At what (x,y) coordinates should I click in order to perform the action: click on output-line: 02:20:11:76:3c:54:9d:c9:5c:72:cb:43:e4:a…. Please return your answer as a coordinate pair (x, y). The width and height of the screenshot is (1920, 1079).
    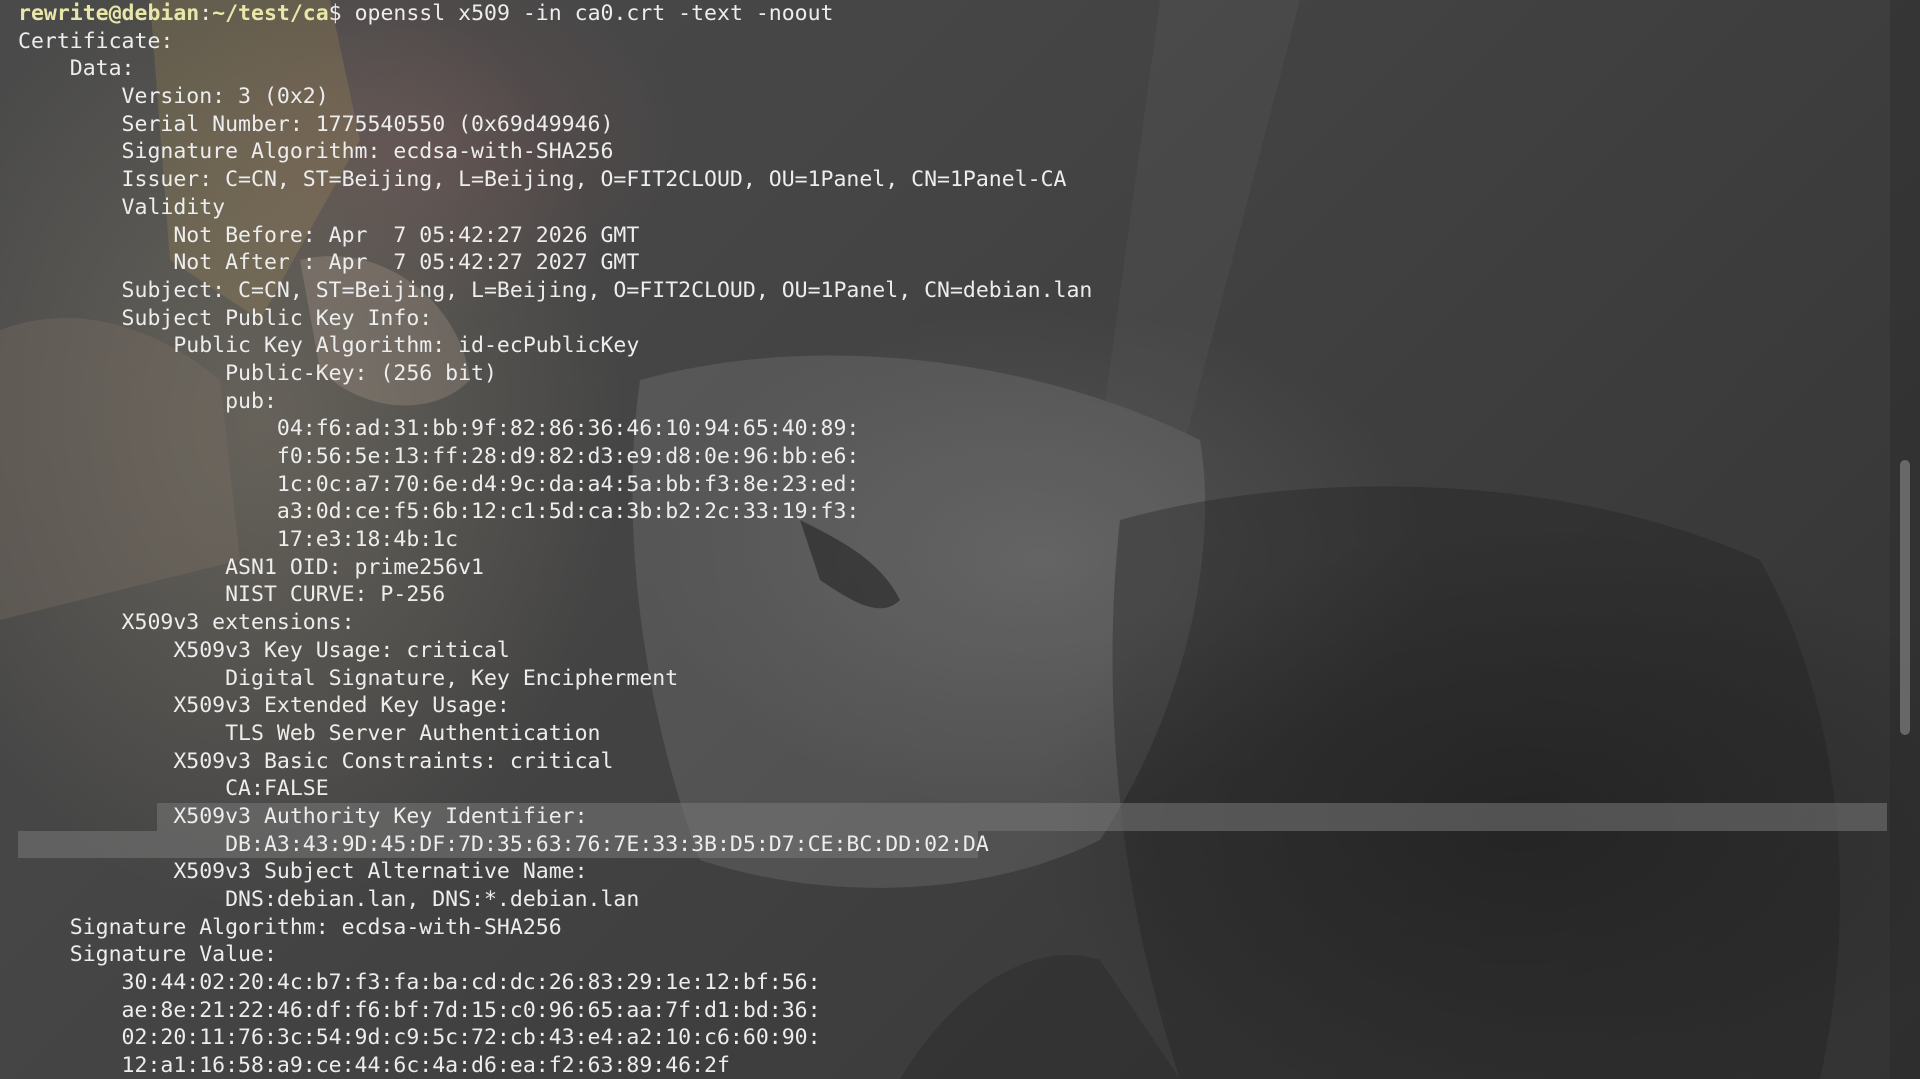
    Looking at the image, I should click on (419, 1038).